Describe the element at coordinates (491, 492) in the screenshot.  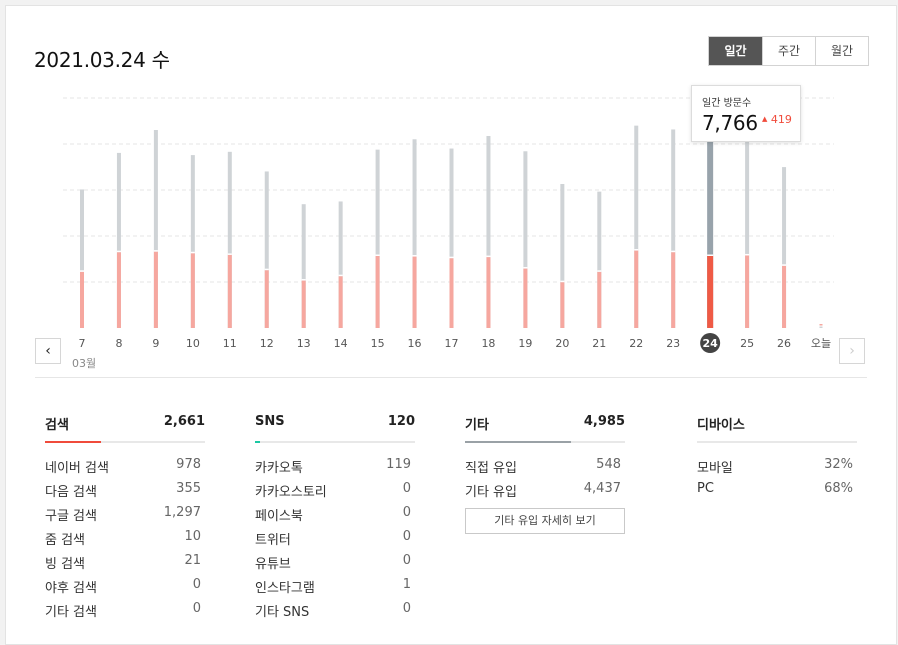
I see `etc-row-label: 기타 유입` at that location.